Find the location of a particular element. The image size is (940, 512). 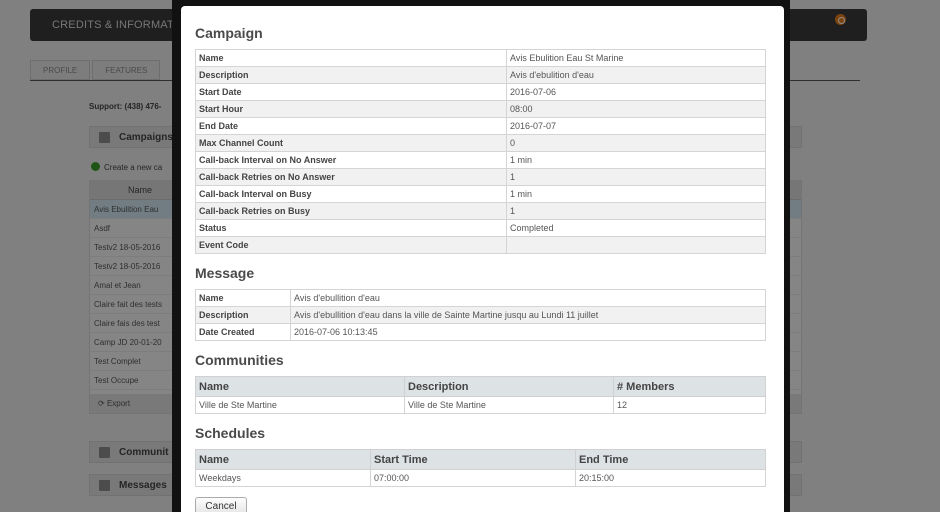

table-row: Name Avis d'ebullition d'eau is located at coordinates (480, 298).